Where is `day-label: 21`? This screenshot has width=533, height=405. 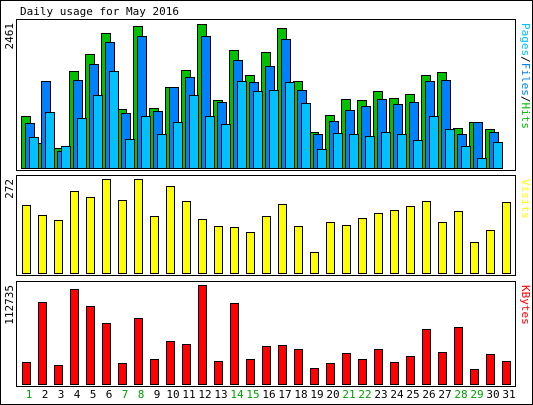 day-label: 21 is located at coordinates (348, 394).